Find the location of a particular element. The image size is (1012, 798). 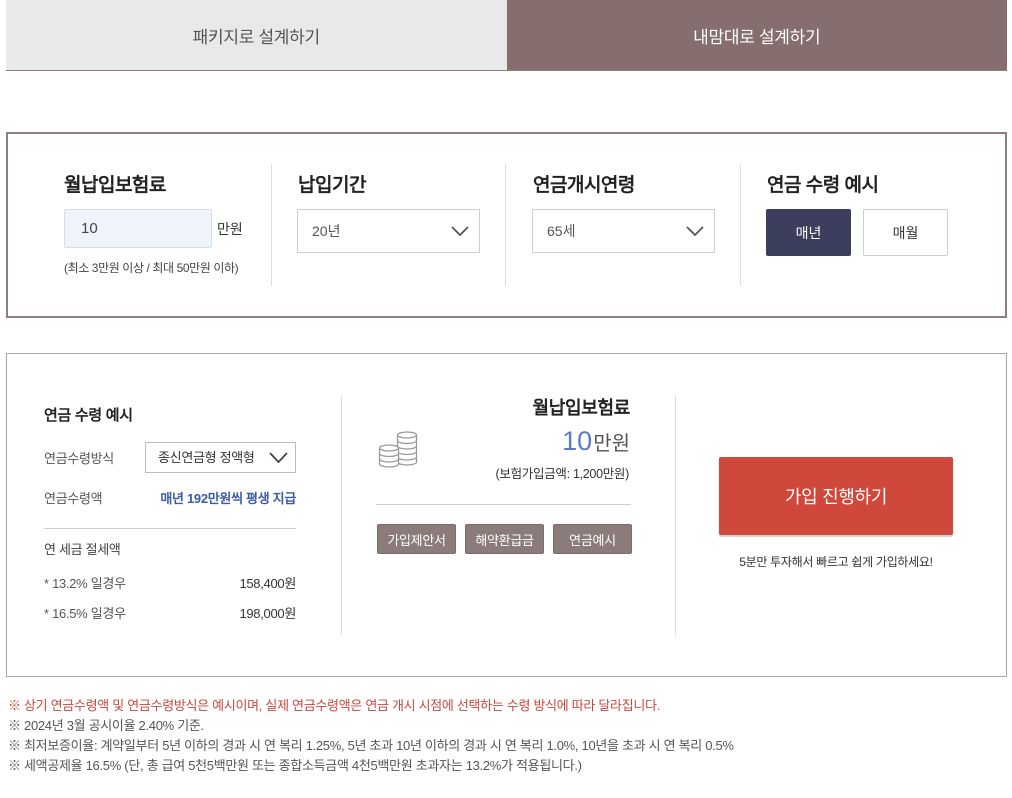

start-age-value: 65세 is located at coordinates (561, 231).